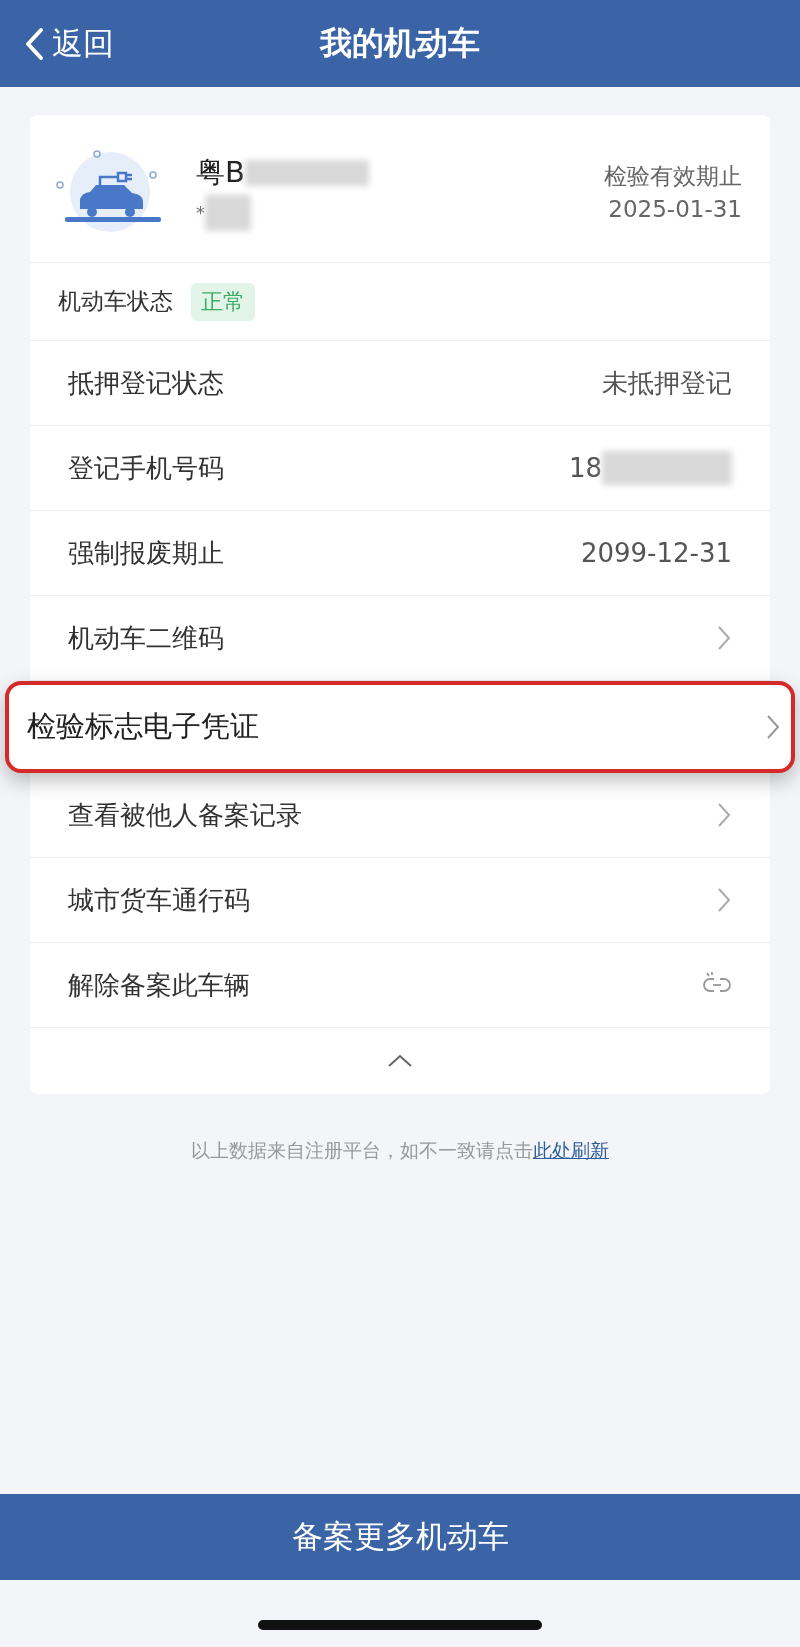  What do you see at coordinates (673, 176) in the screenshot?
I see `expiry-label: 检验有效期止` at bounding box center [673, 176].